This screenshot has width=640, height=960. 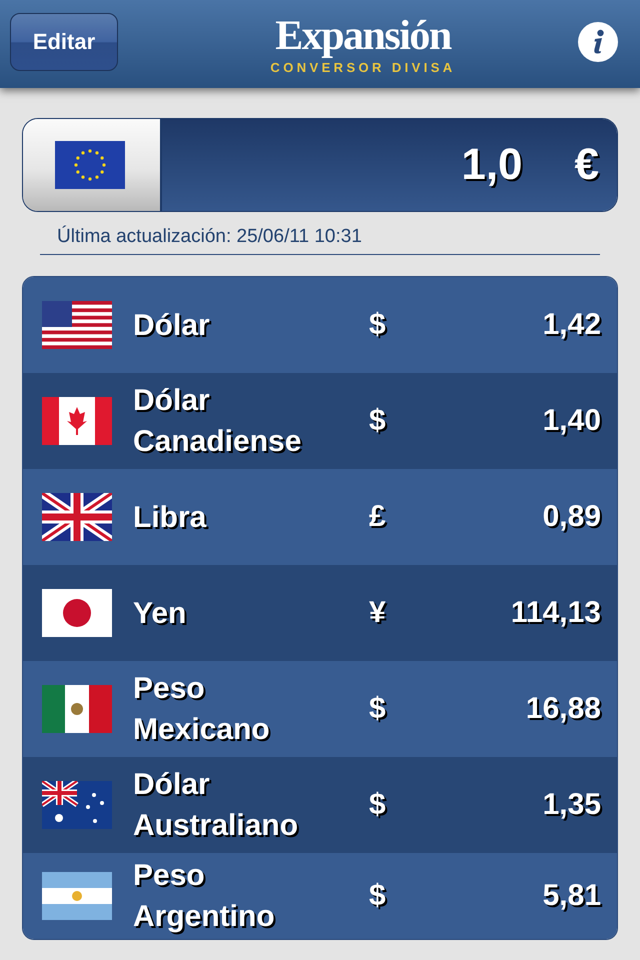 I want to click on currency-name: Yen, so click(x=160, y=614).